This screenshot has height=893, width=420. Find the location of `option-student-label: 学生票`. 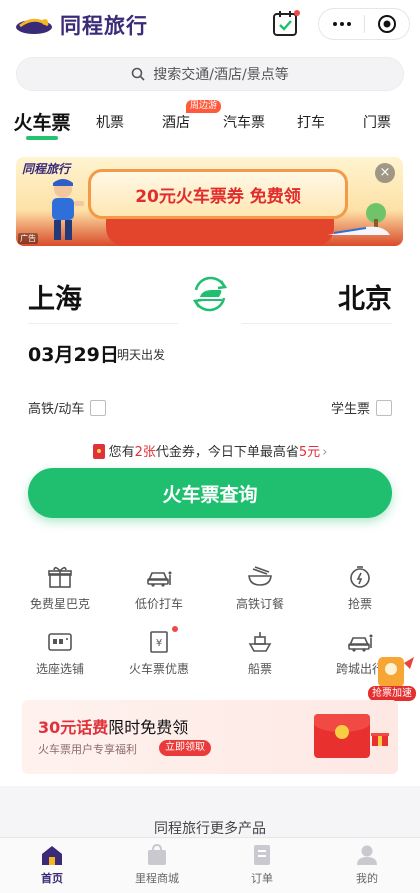

option-student-label: 学生票 is located at coordinates (350, 409).